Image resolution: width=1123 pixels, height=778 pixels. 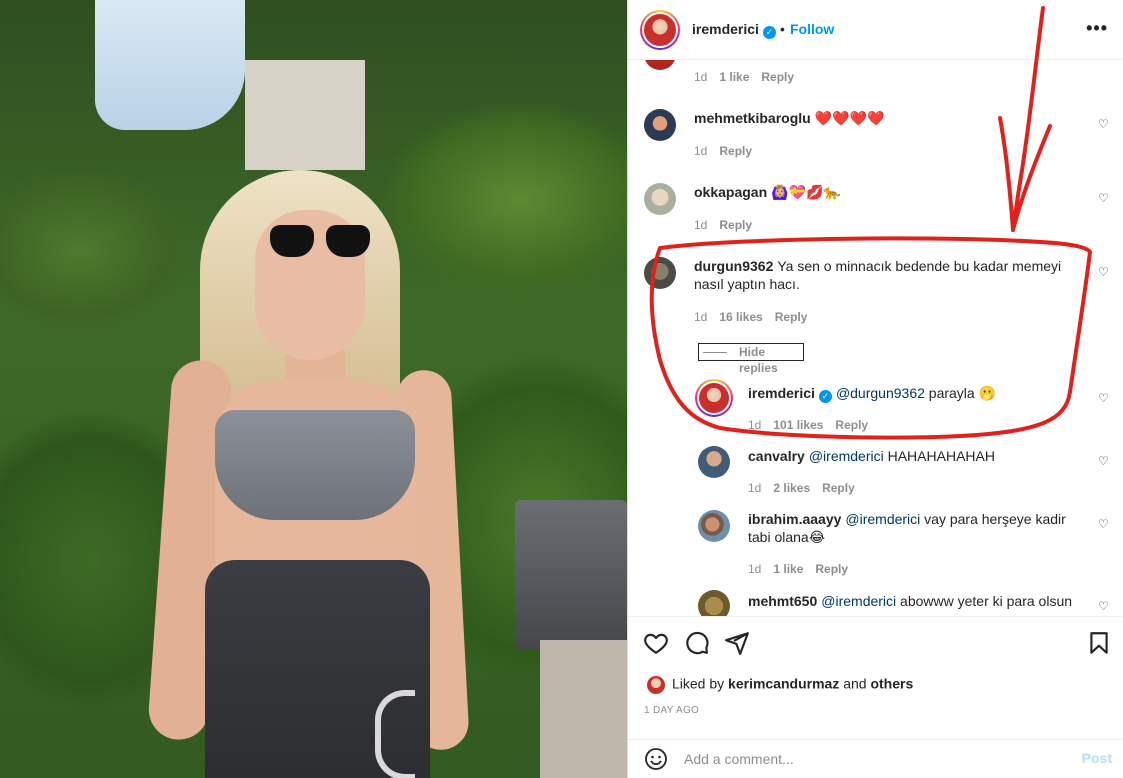 I want to click on photo-ground, so click(x=583, y=709).